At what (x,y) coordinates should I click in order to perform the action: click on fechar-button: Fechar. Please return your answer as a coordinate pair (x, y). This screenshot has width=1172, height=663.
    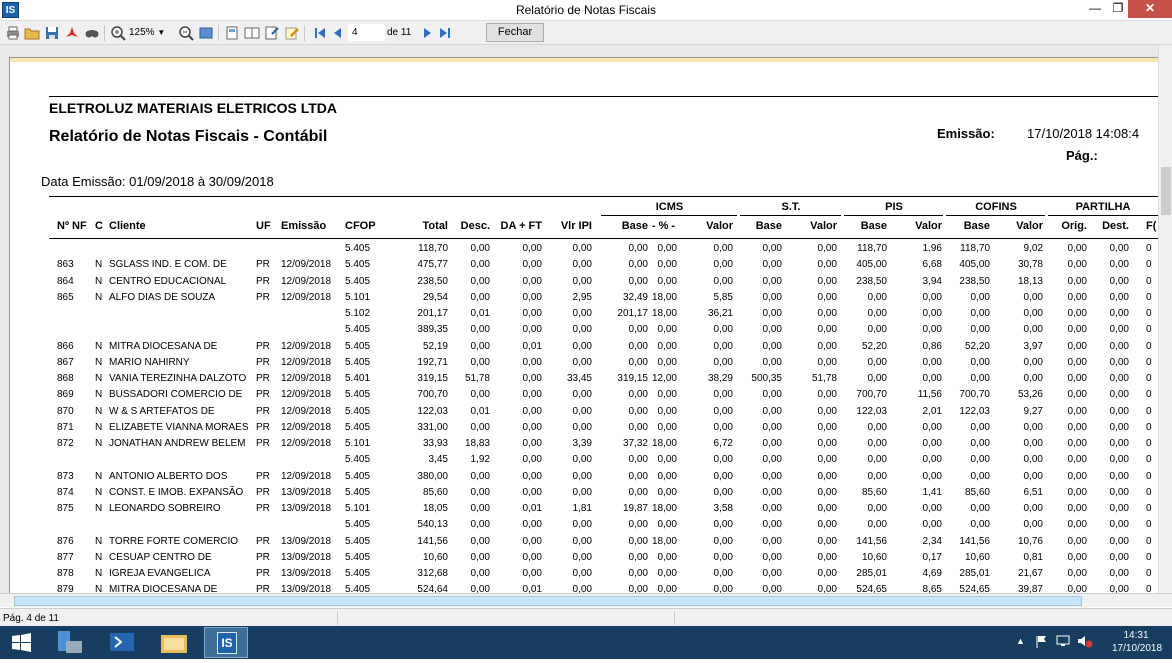
    Looking at the image, I should click on (515, 32).